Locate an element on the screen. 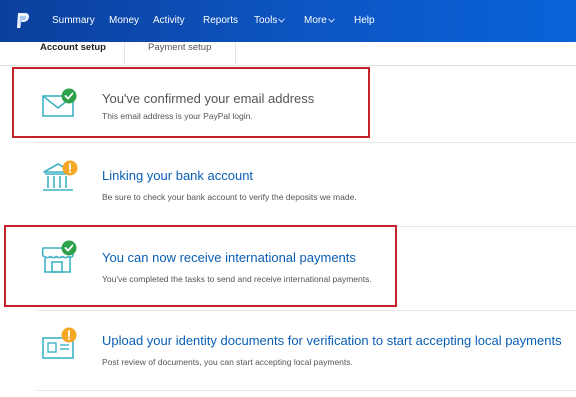 The width and height of the screenshot is (576, 397). tools-chevron-down-icon is located at coordinates (281, 20).